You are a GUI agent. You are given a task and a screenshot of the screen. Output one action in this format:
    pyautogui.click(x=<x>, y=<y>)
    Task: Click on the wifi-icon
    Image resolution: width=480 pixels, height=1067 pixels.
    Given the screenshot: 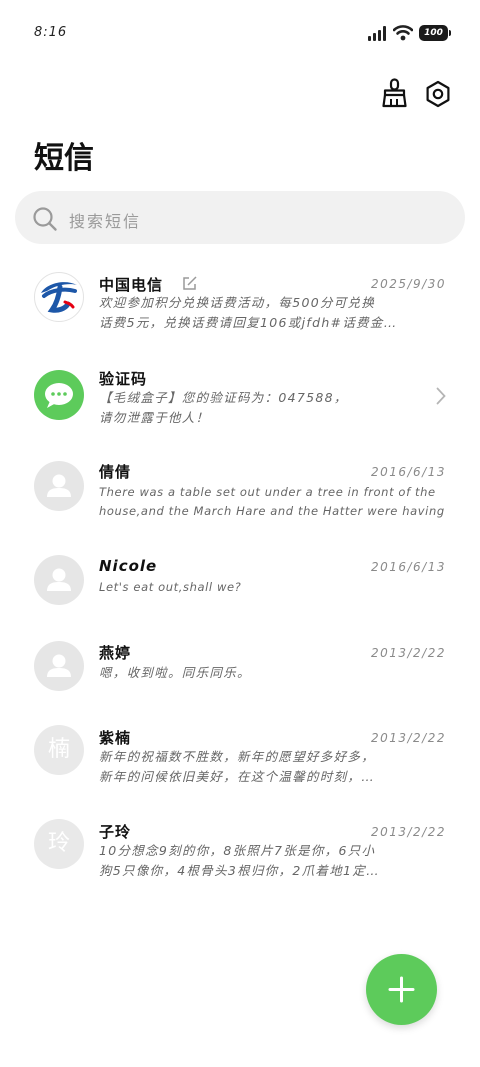 What is the action you would take?
    pyautogui.click(x=403, y=33)
    